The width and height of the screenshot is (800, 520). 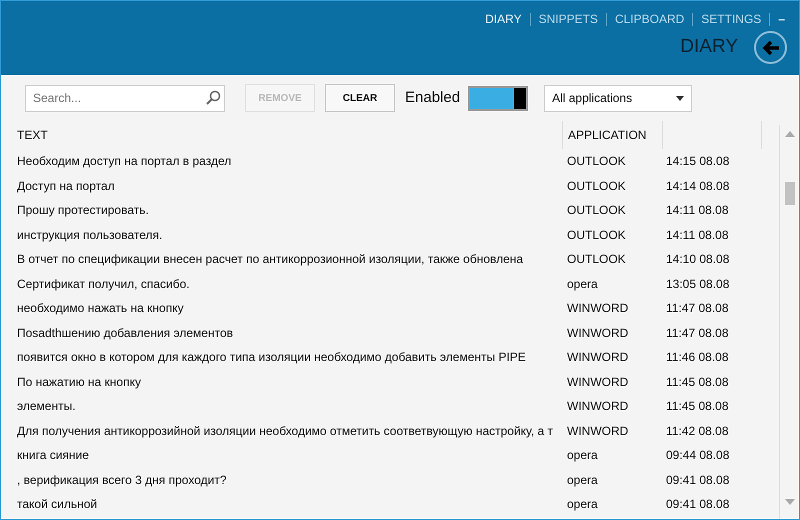 I want to click on text-cell-text: По нажатию на кнопку, so click(x=79, y=382).